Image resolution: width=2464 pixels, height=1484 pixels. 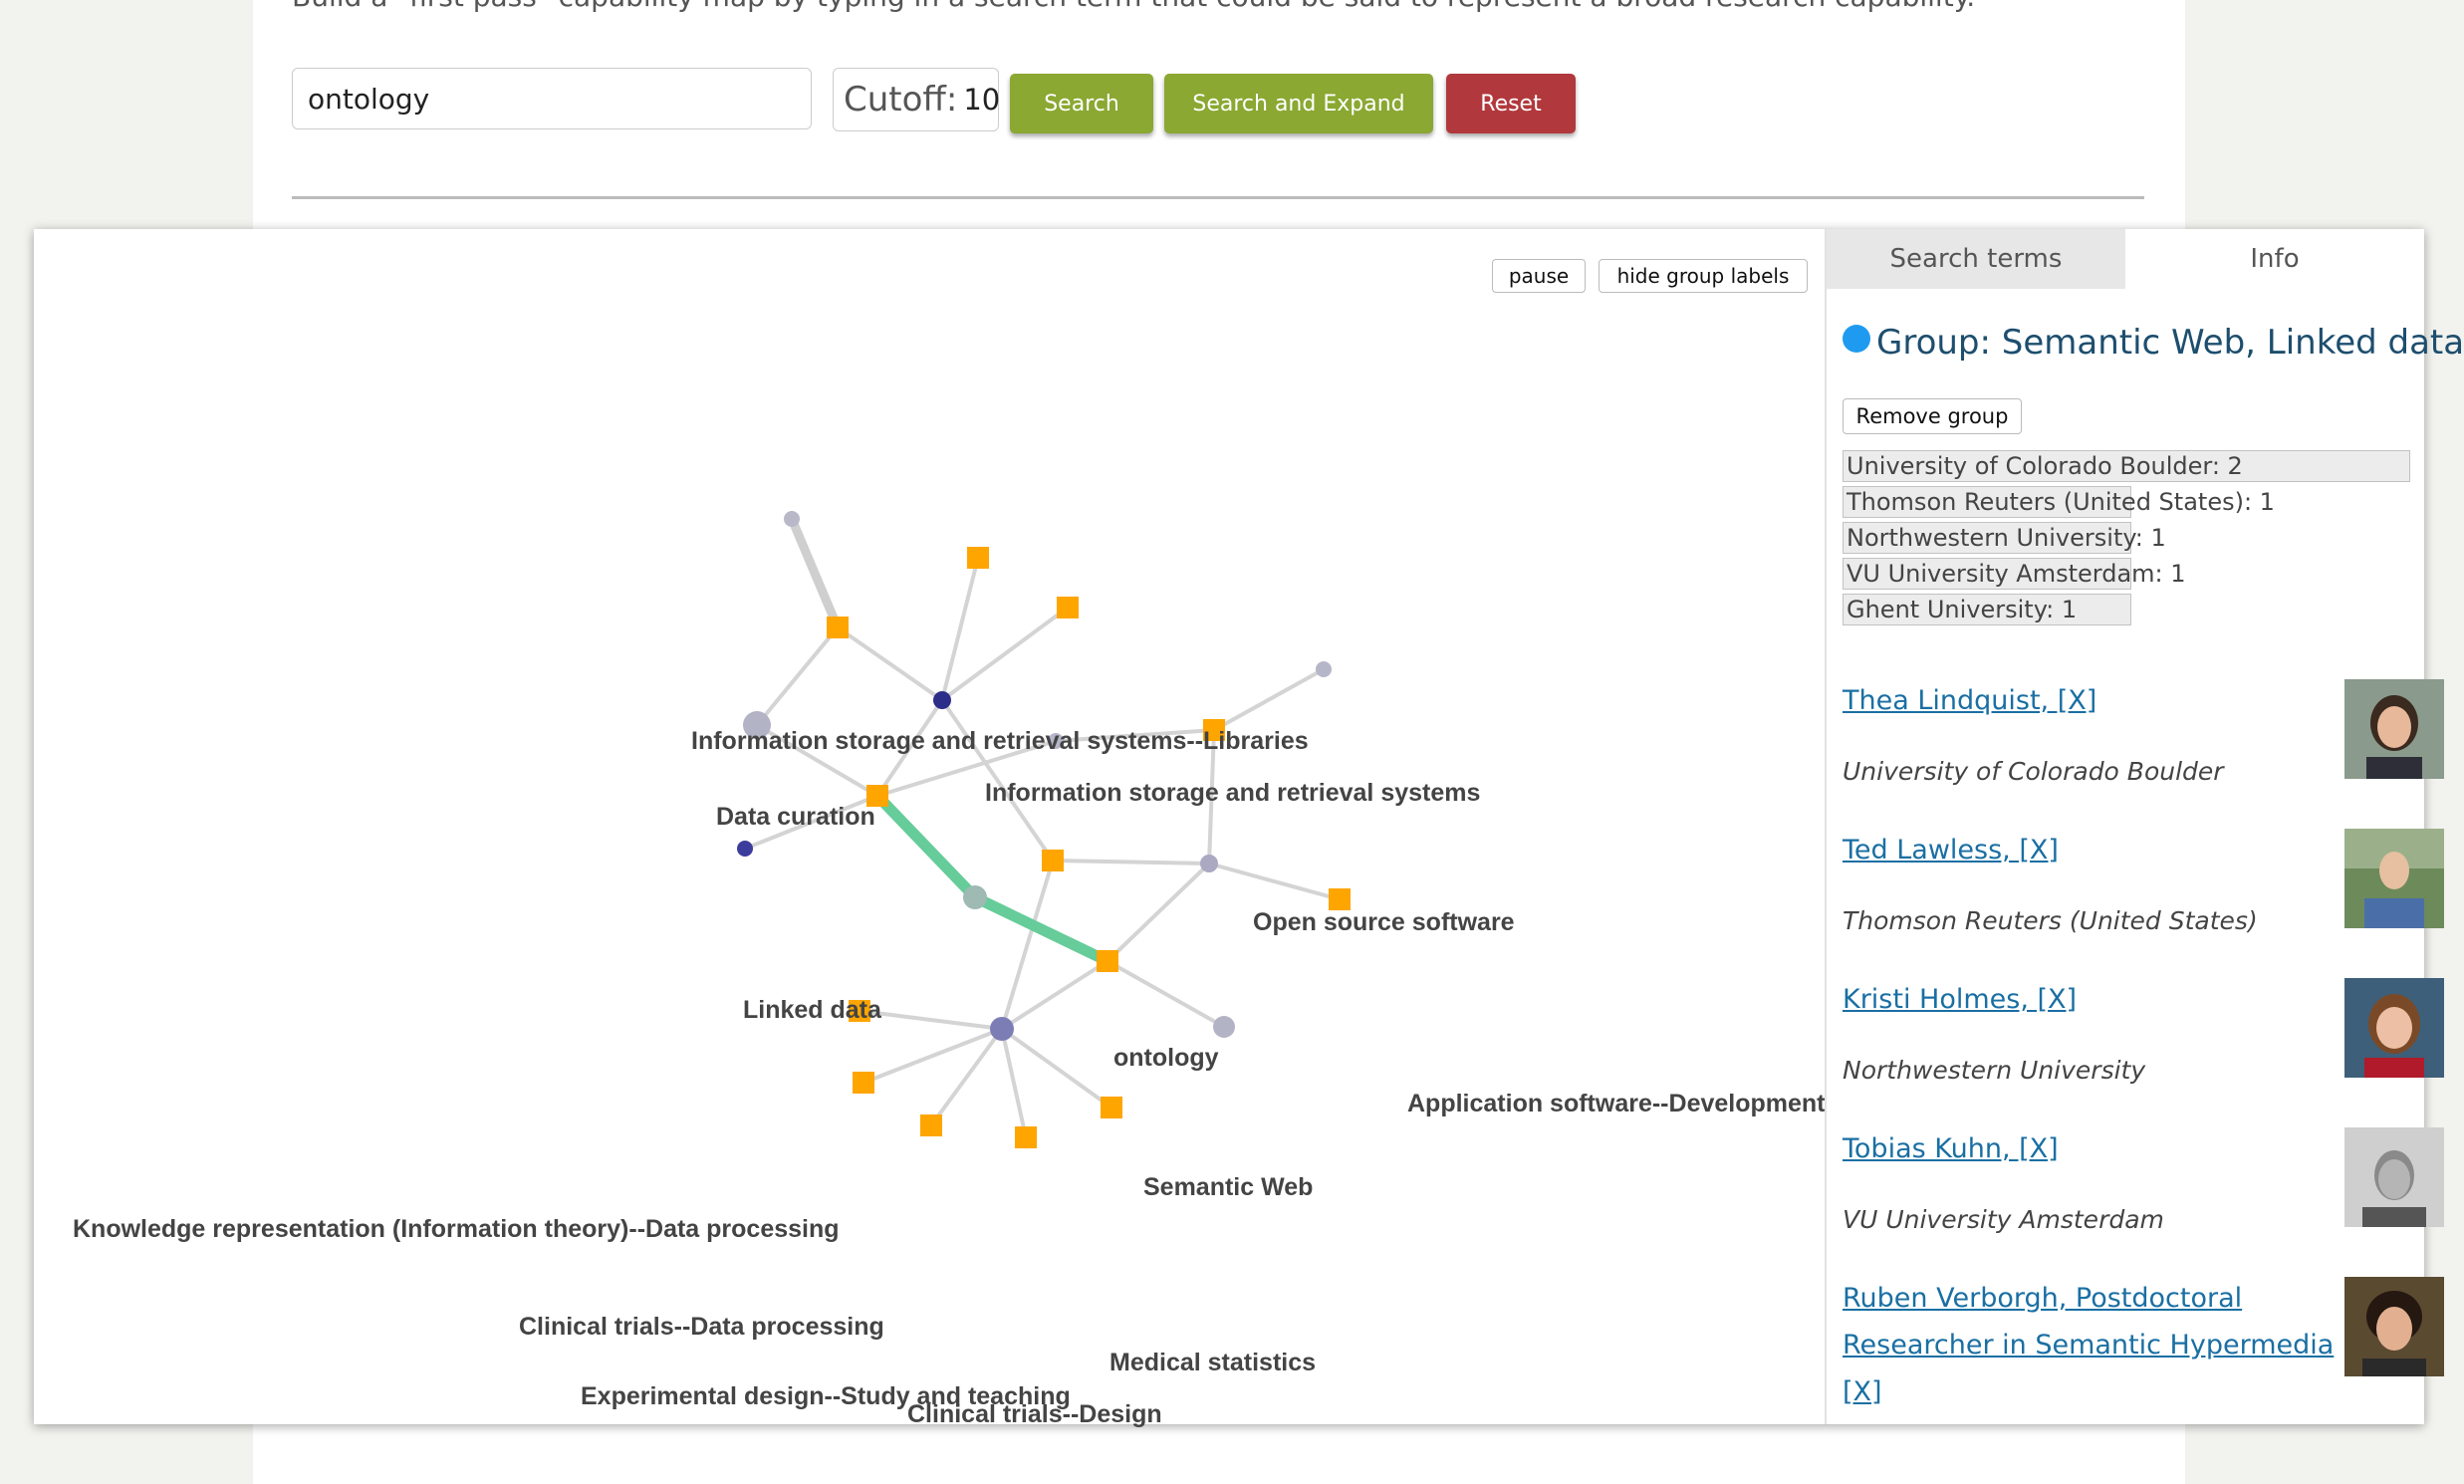 I want to click on institution-row: Ghent University: 1, so click(x=1987, y=609).